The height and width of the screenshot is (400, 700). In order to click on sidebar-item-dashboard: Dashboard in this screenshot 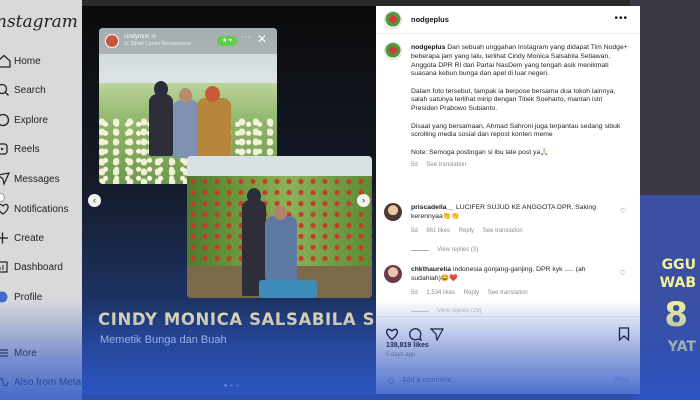, I will do `click(41, 267)`.